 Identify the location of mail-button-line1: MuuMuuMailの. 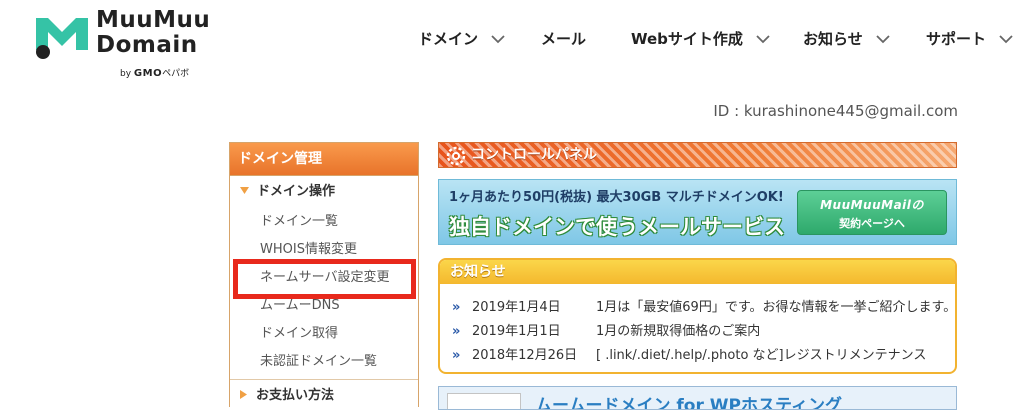
(872, 205).